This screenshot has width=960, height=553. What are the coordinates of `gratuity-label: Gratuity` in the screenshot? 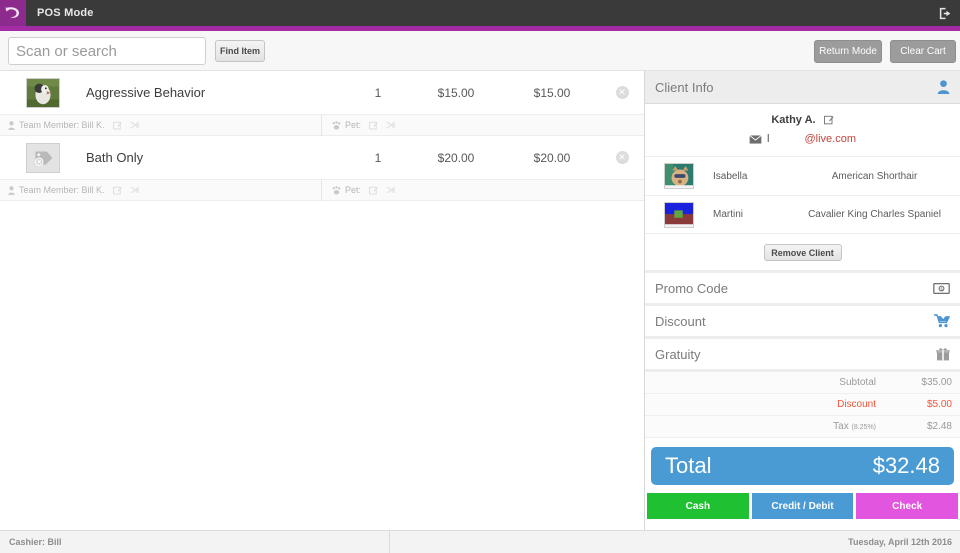 It's located at (678, 354).